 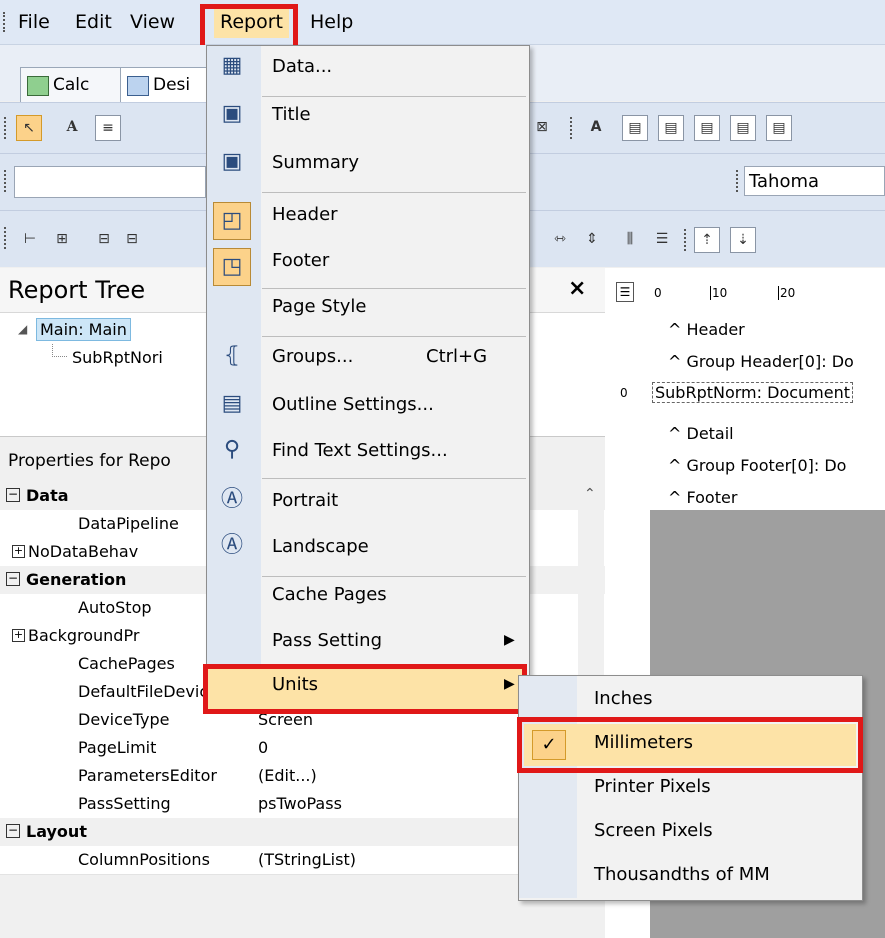 I want to click on close-icon: ×, so click(x=577, y=288).